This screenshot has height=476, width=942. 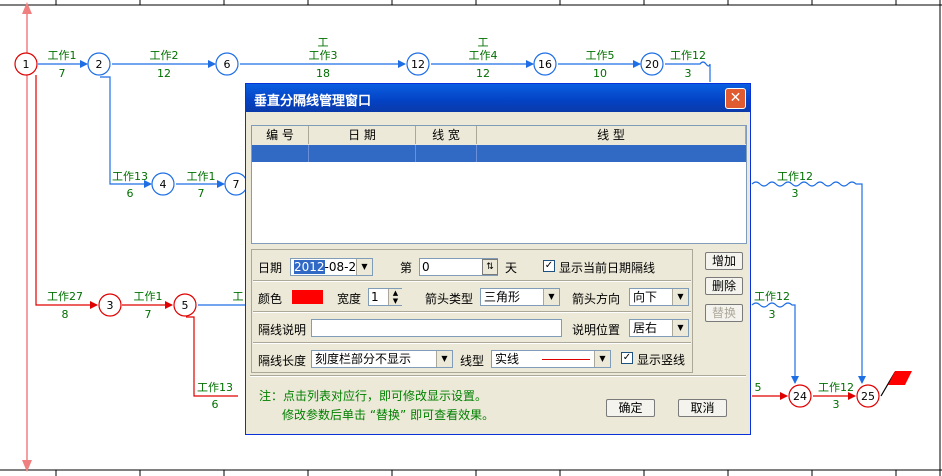 What do you see at coordinates (406, 268) in the screenshot?
I see `day-prefix-label: 第` at bounding box center [406, 268].